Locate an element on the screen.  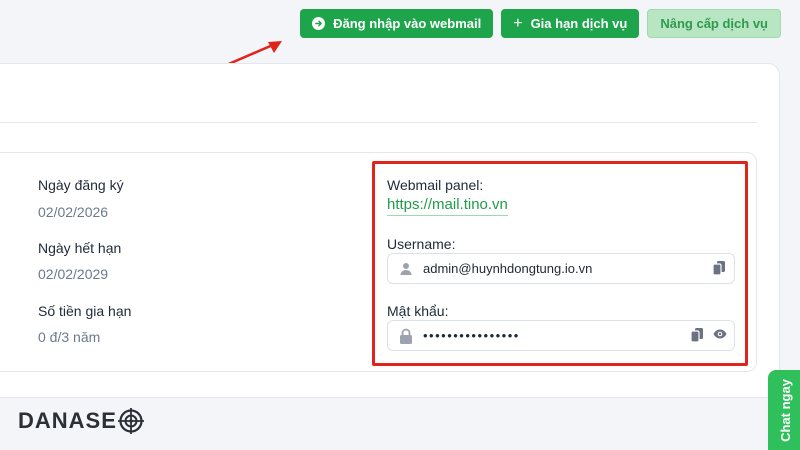
upgrade-service-button: Nâng cấp dịch vụ is located at coordinates (714, 23).